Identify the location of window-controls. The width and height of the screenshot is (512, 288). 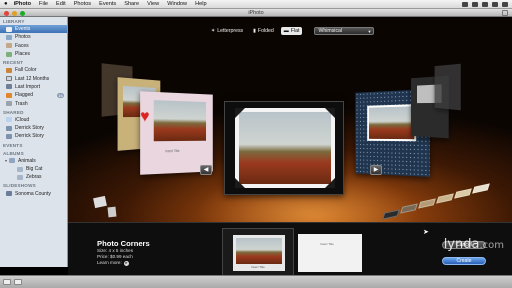
(14, 13).